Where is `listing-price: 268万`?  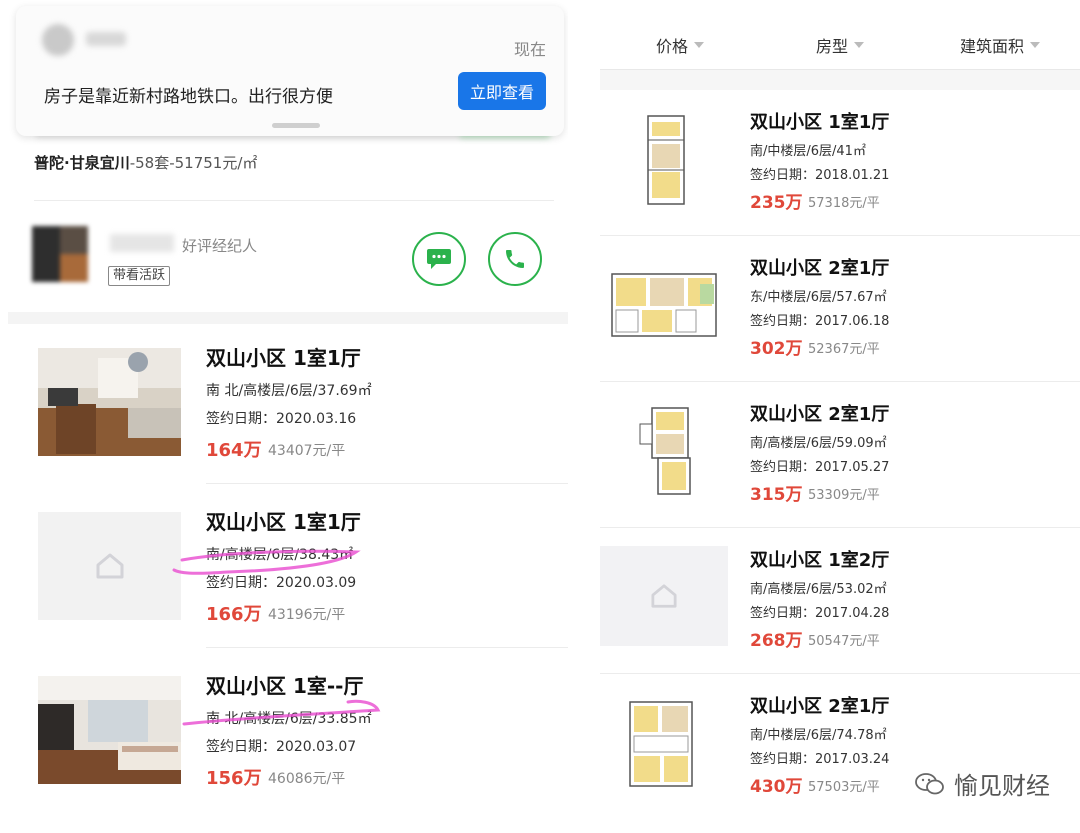
listing-price: 268万 is located at coordinates (776, 641).